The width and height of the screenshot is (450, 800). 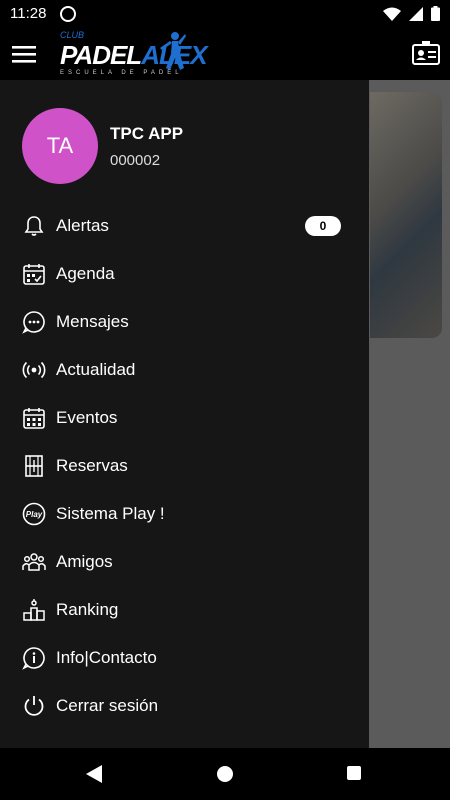 What do you see at coordinates (426, 53) in the screenshot?
I see `contact-card-icon` at bounding box center [426, 53].